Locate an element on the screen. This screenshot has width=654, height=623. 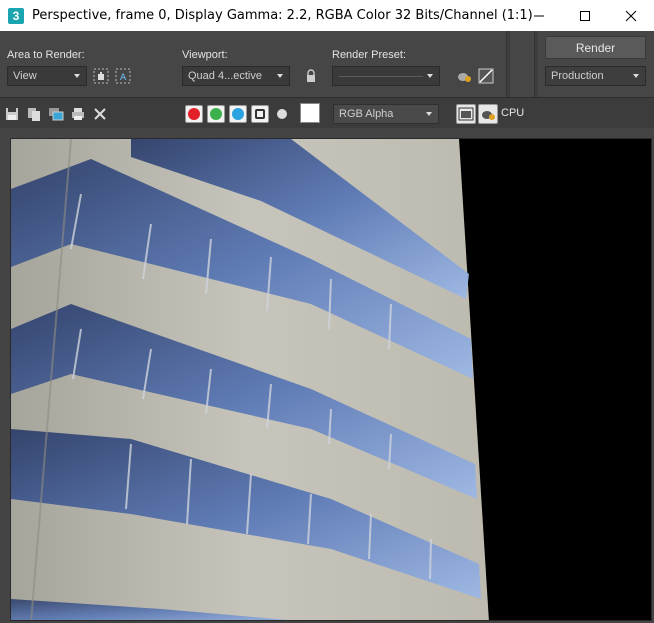
edit-region-button is located at coordinates (101, 76).